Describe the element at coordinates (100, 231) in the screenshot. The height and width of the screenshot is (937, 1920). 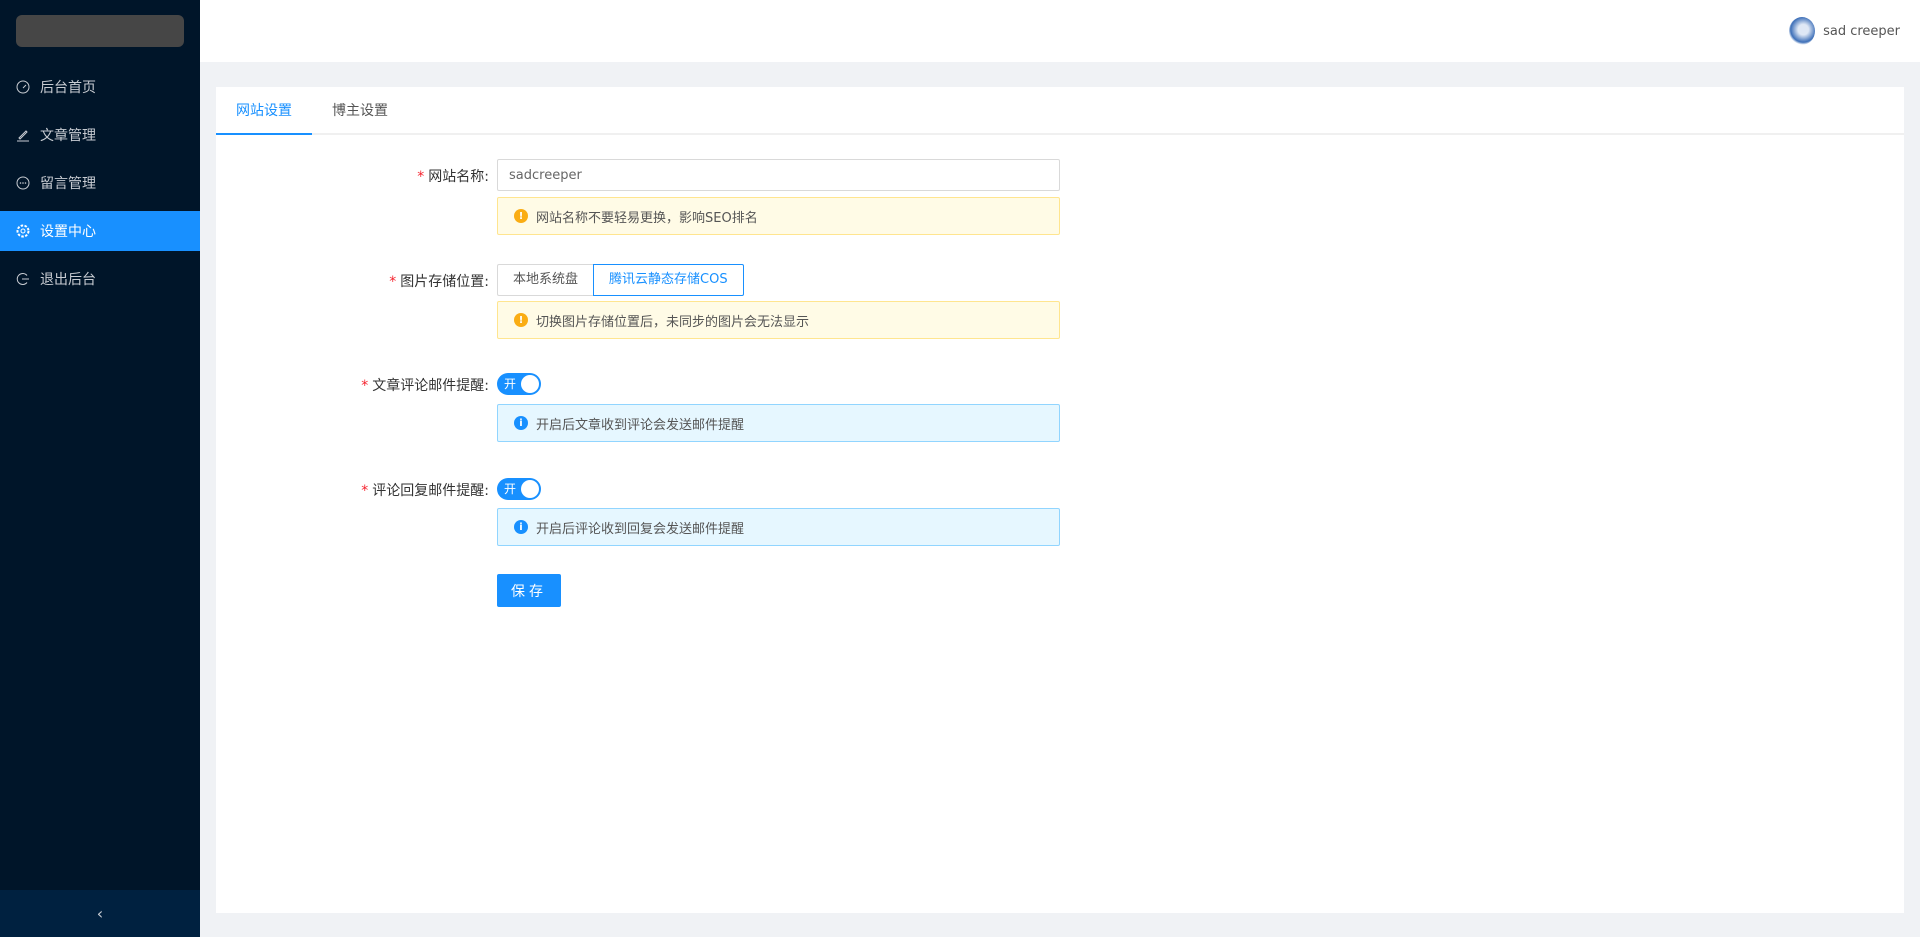
I see `sidebar-item-settings: 设置中心` at that location.